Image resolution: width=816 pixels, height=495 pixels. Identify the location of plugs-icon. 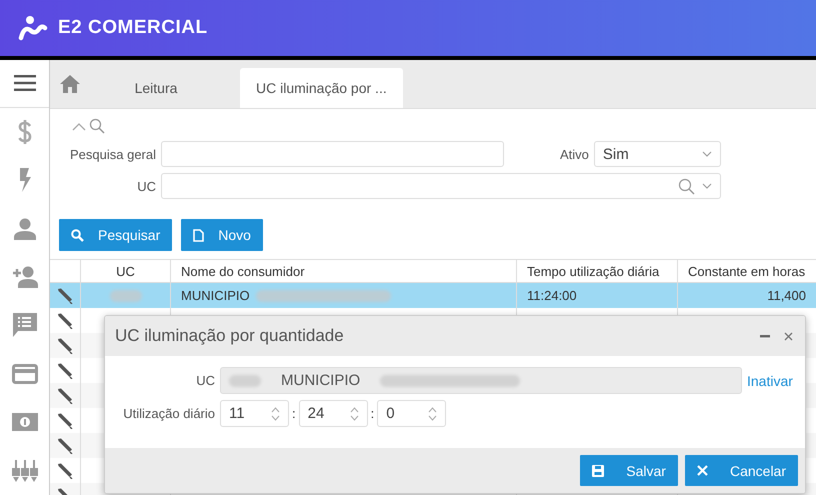
(25, 471).